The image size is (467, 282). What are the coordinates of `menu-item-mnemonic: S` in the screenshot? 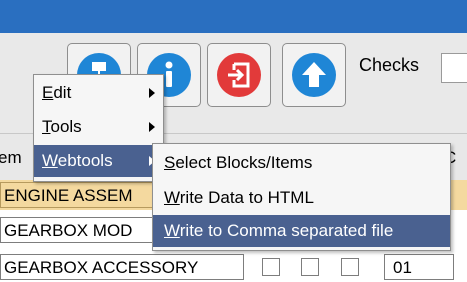 It's located at (170, 162).